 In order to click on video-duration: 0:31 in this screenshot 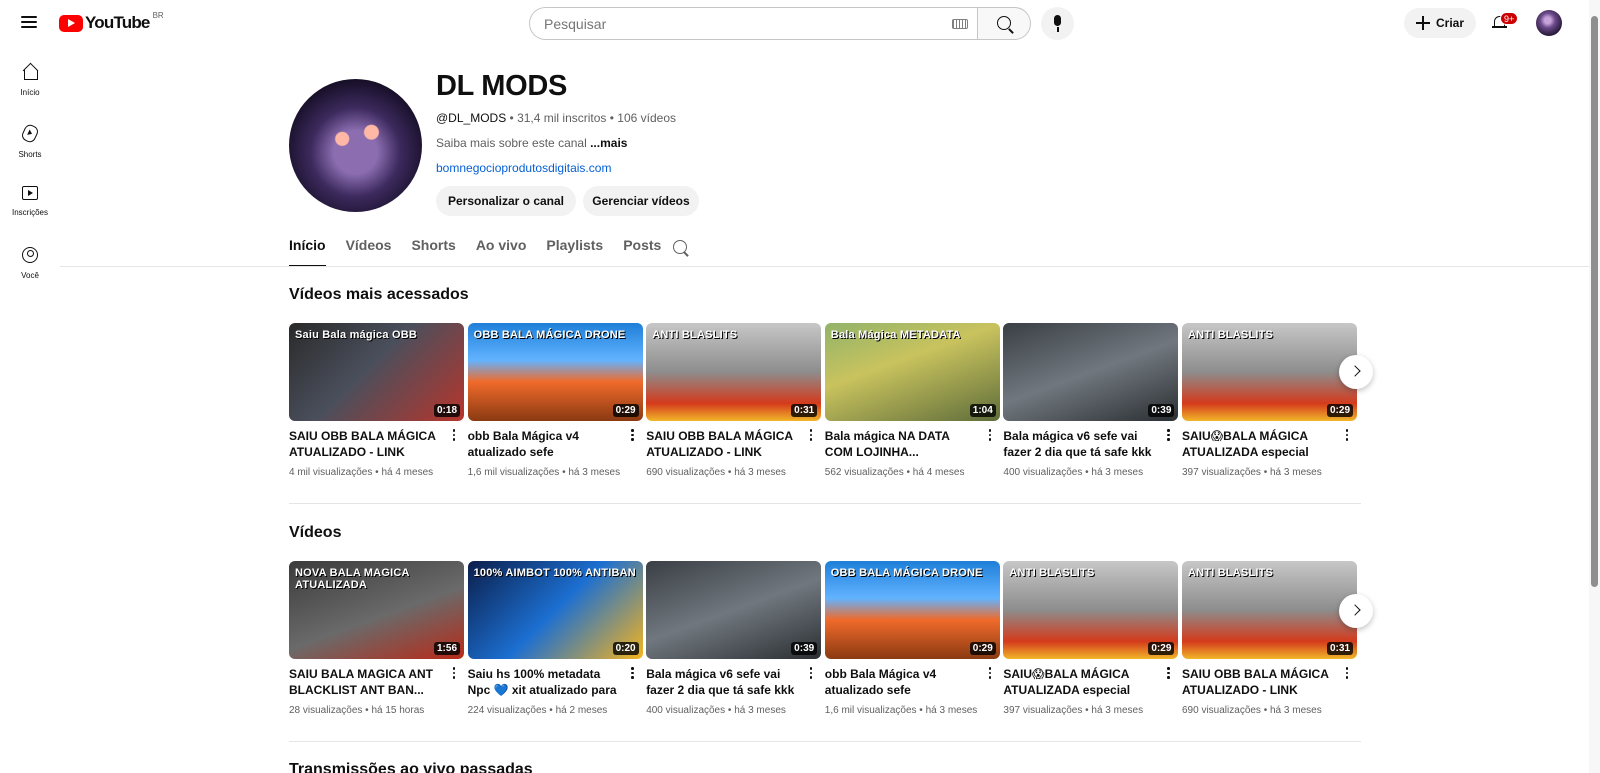, I will do `click(1339, 648)`.